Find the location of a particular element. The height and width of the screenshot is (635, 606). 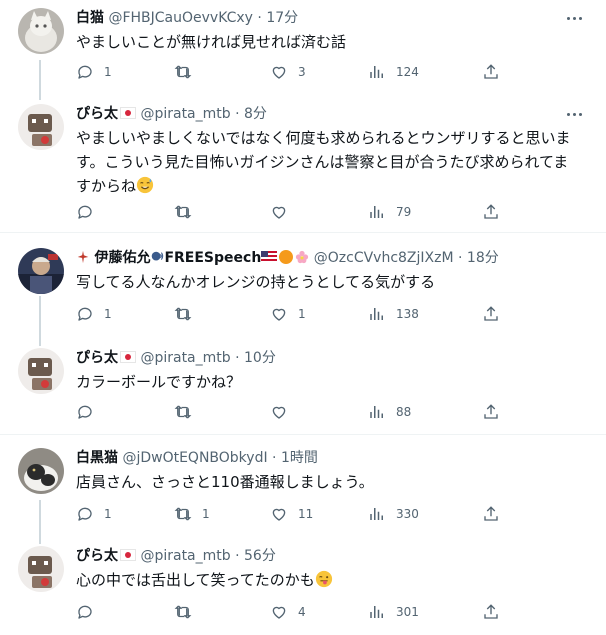

tweet: ぴら太 @pirata_mtb · 56分 心の中では舌出して笑ってたのかも 4 is located at coordinates (303, 589).